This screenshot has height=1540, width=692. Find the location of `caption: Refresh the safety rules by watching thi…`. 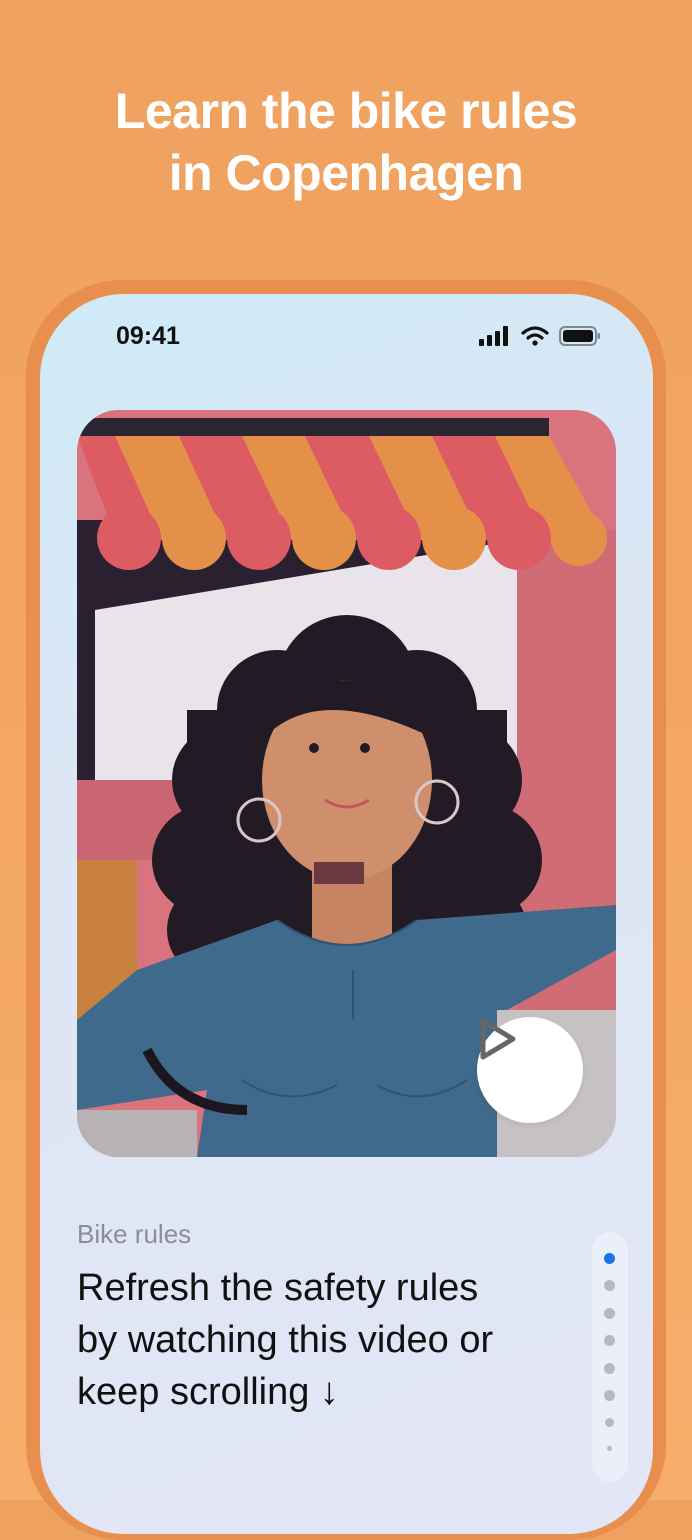

caption: Refresh the safety rules by watching thi… is located at coordinates (327, 1340).